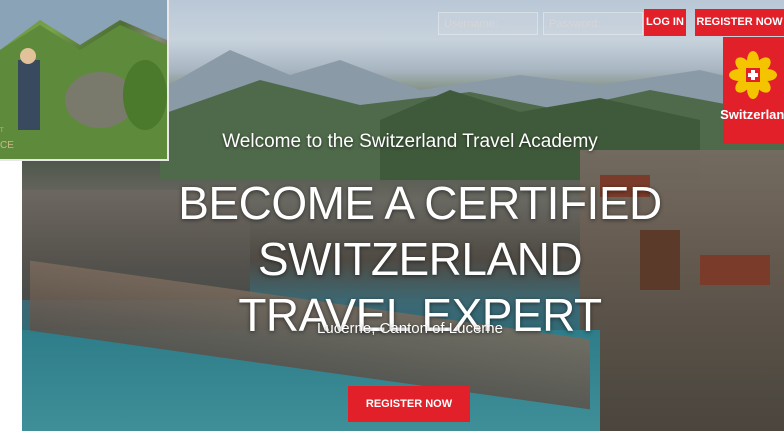 The image size is (784, 431). I want to click on edelweiss-icon, so click(753, 75).